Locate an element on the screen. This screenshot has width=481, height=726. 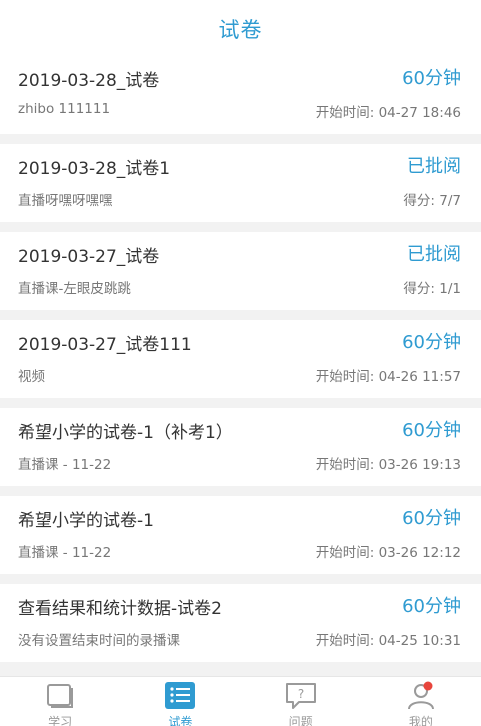
paper-meta: 得分: 1/1 is located at coordinates (432, 289).